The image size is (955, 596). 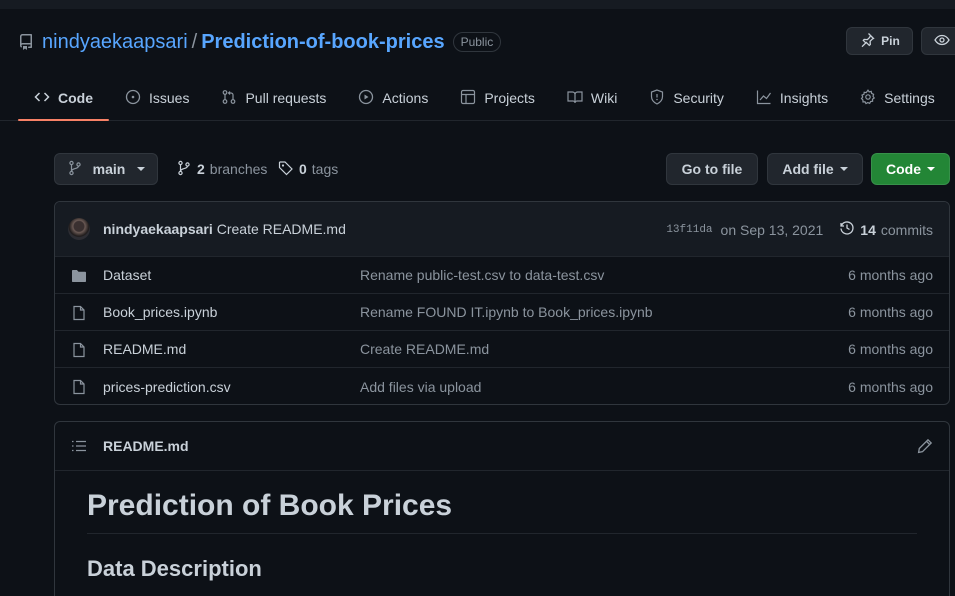 What do you see at coordinates (925, 446) in the screenshot?
I see `pencil-icon` at bounding box center [925, 446].